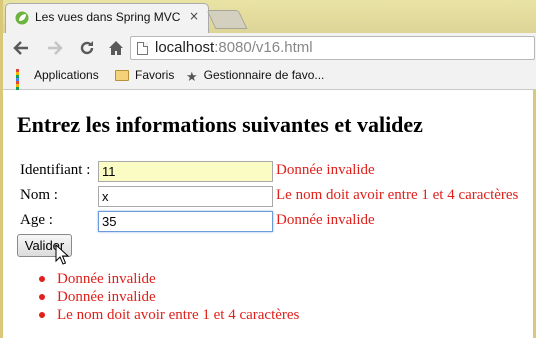 This screenshot has height=338, width=536. What do you see at coordinates (263, 47) in the screenshot?
I see `url-port-path: :8080/v16.html` at bounding box center [263, 47].